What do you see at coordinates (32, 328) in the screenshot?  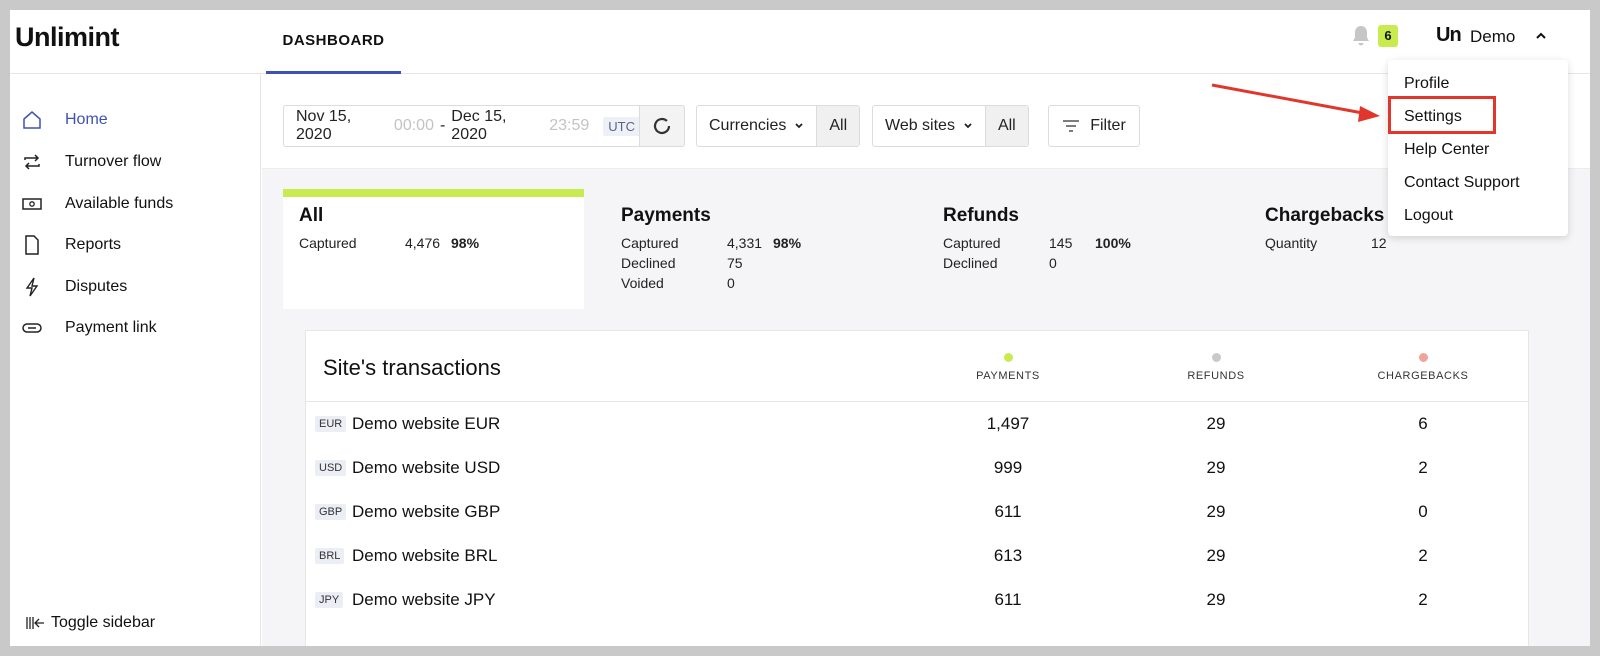 I see `link-icon` at bounding box center [32, 328].